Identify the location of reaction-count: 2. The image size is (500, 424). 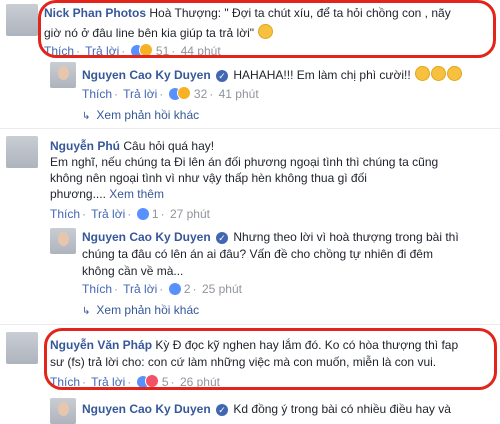
(187, 289).